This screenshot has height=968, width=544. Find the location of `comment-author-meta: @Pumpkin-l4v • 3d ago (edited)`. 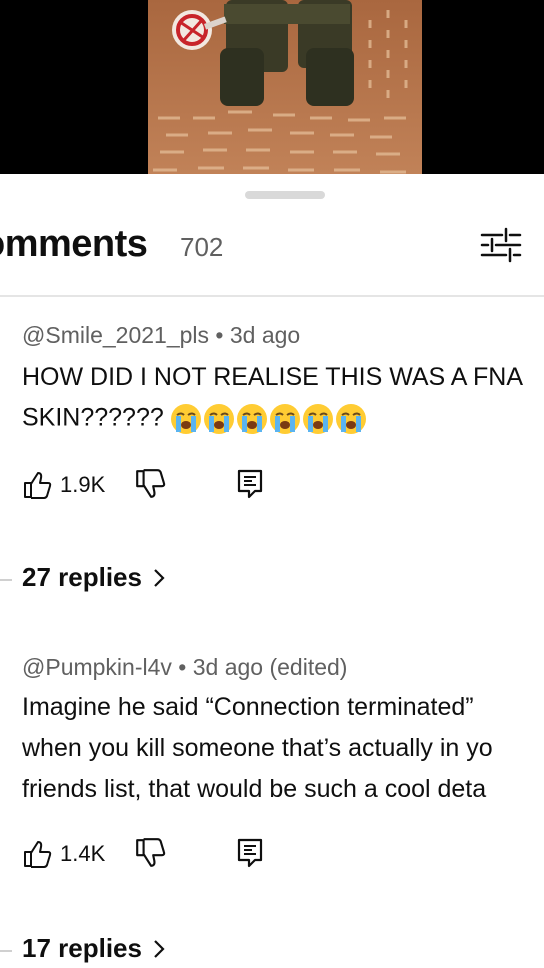

comment-author-meta: @Pumpkin-l4v • 3d ago (edited) is located at coordinates (185, 667).